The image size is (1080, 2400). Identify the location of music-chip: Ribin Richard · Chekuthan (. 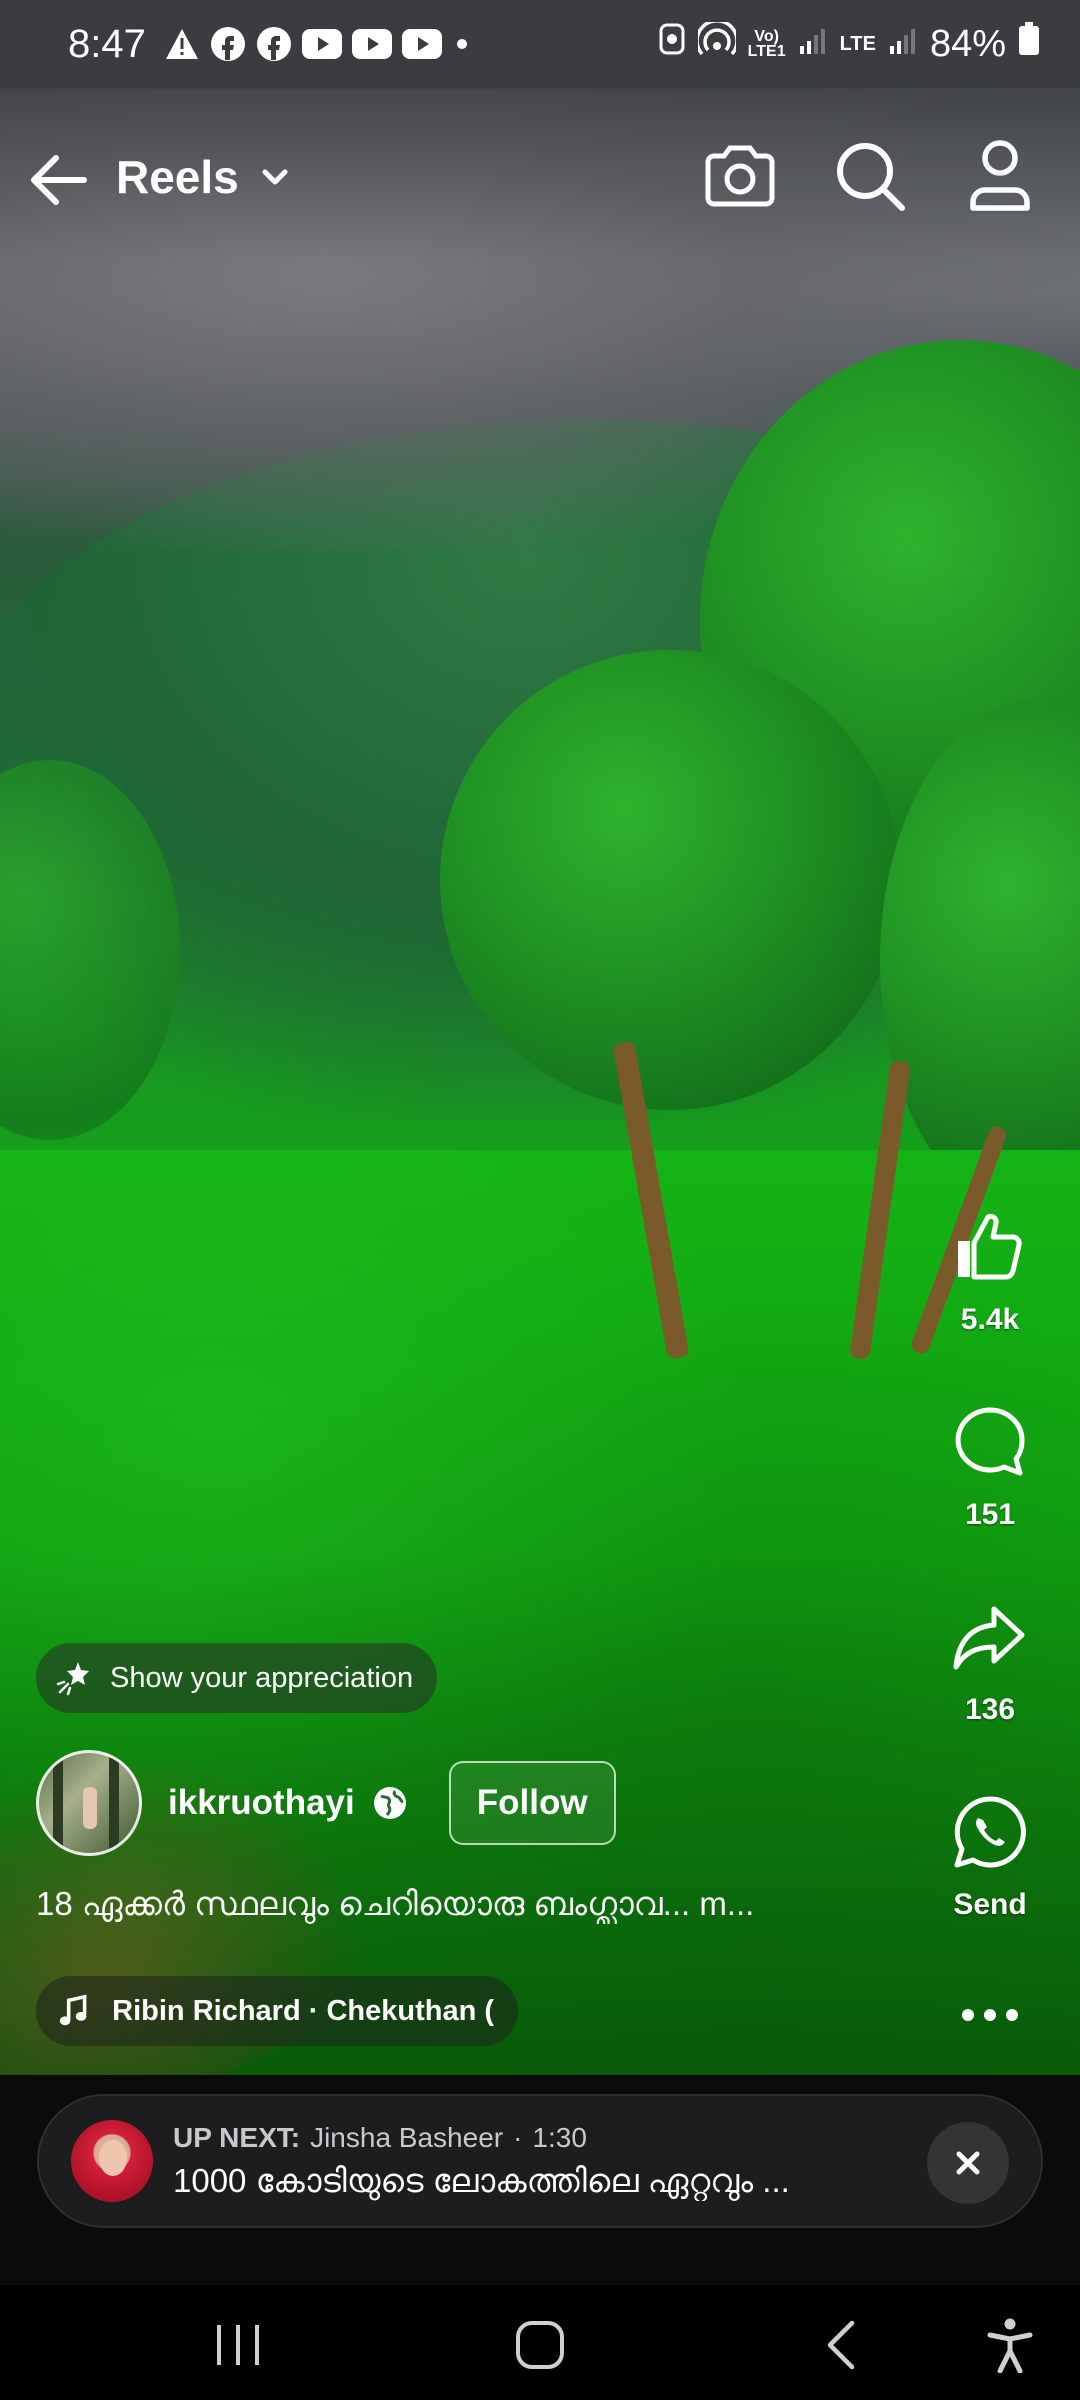
(277, 2011).